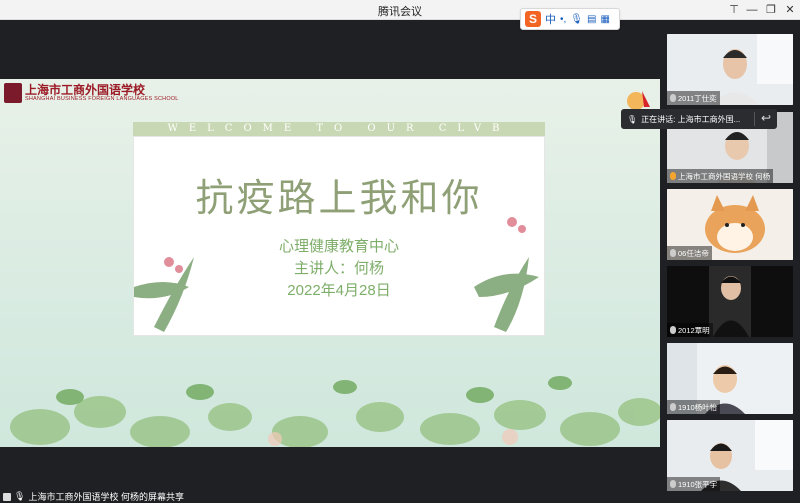 The width and height of the screenshot is (800, 503). I want to click on welcome-banner: WELCOME TO OUR CLVB, so click(339, 129).